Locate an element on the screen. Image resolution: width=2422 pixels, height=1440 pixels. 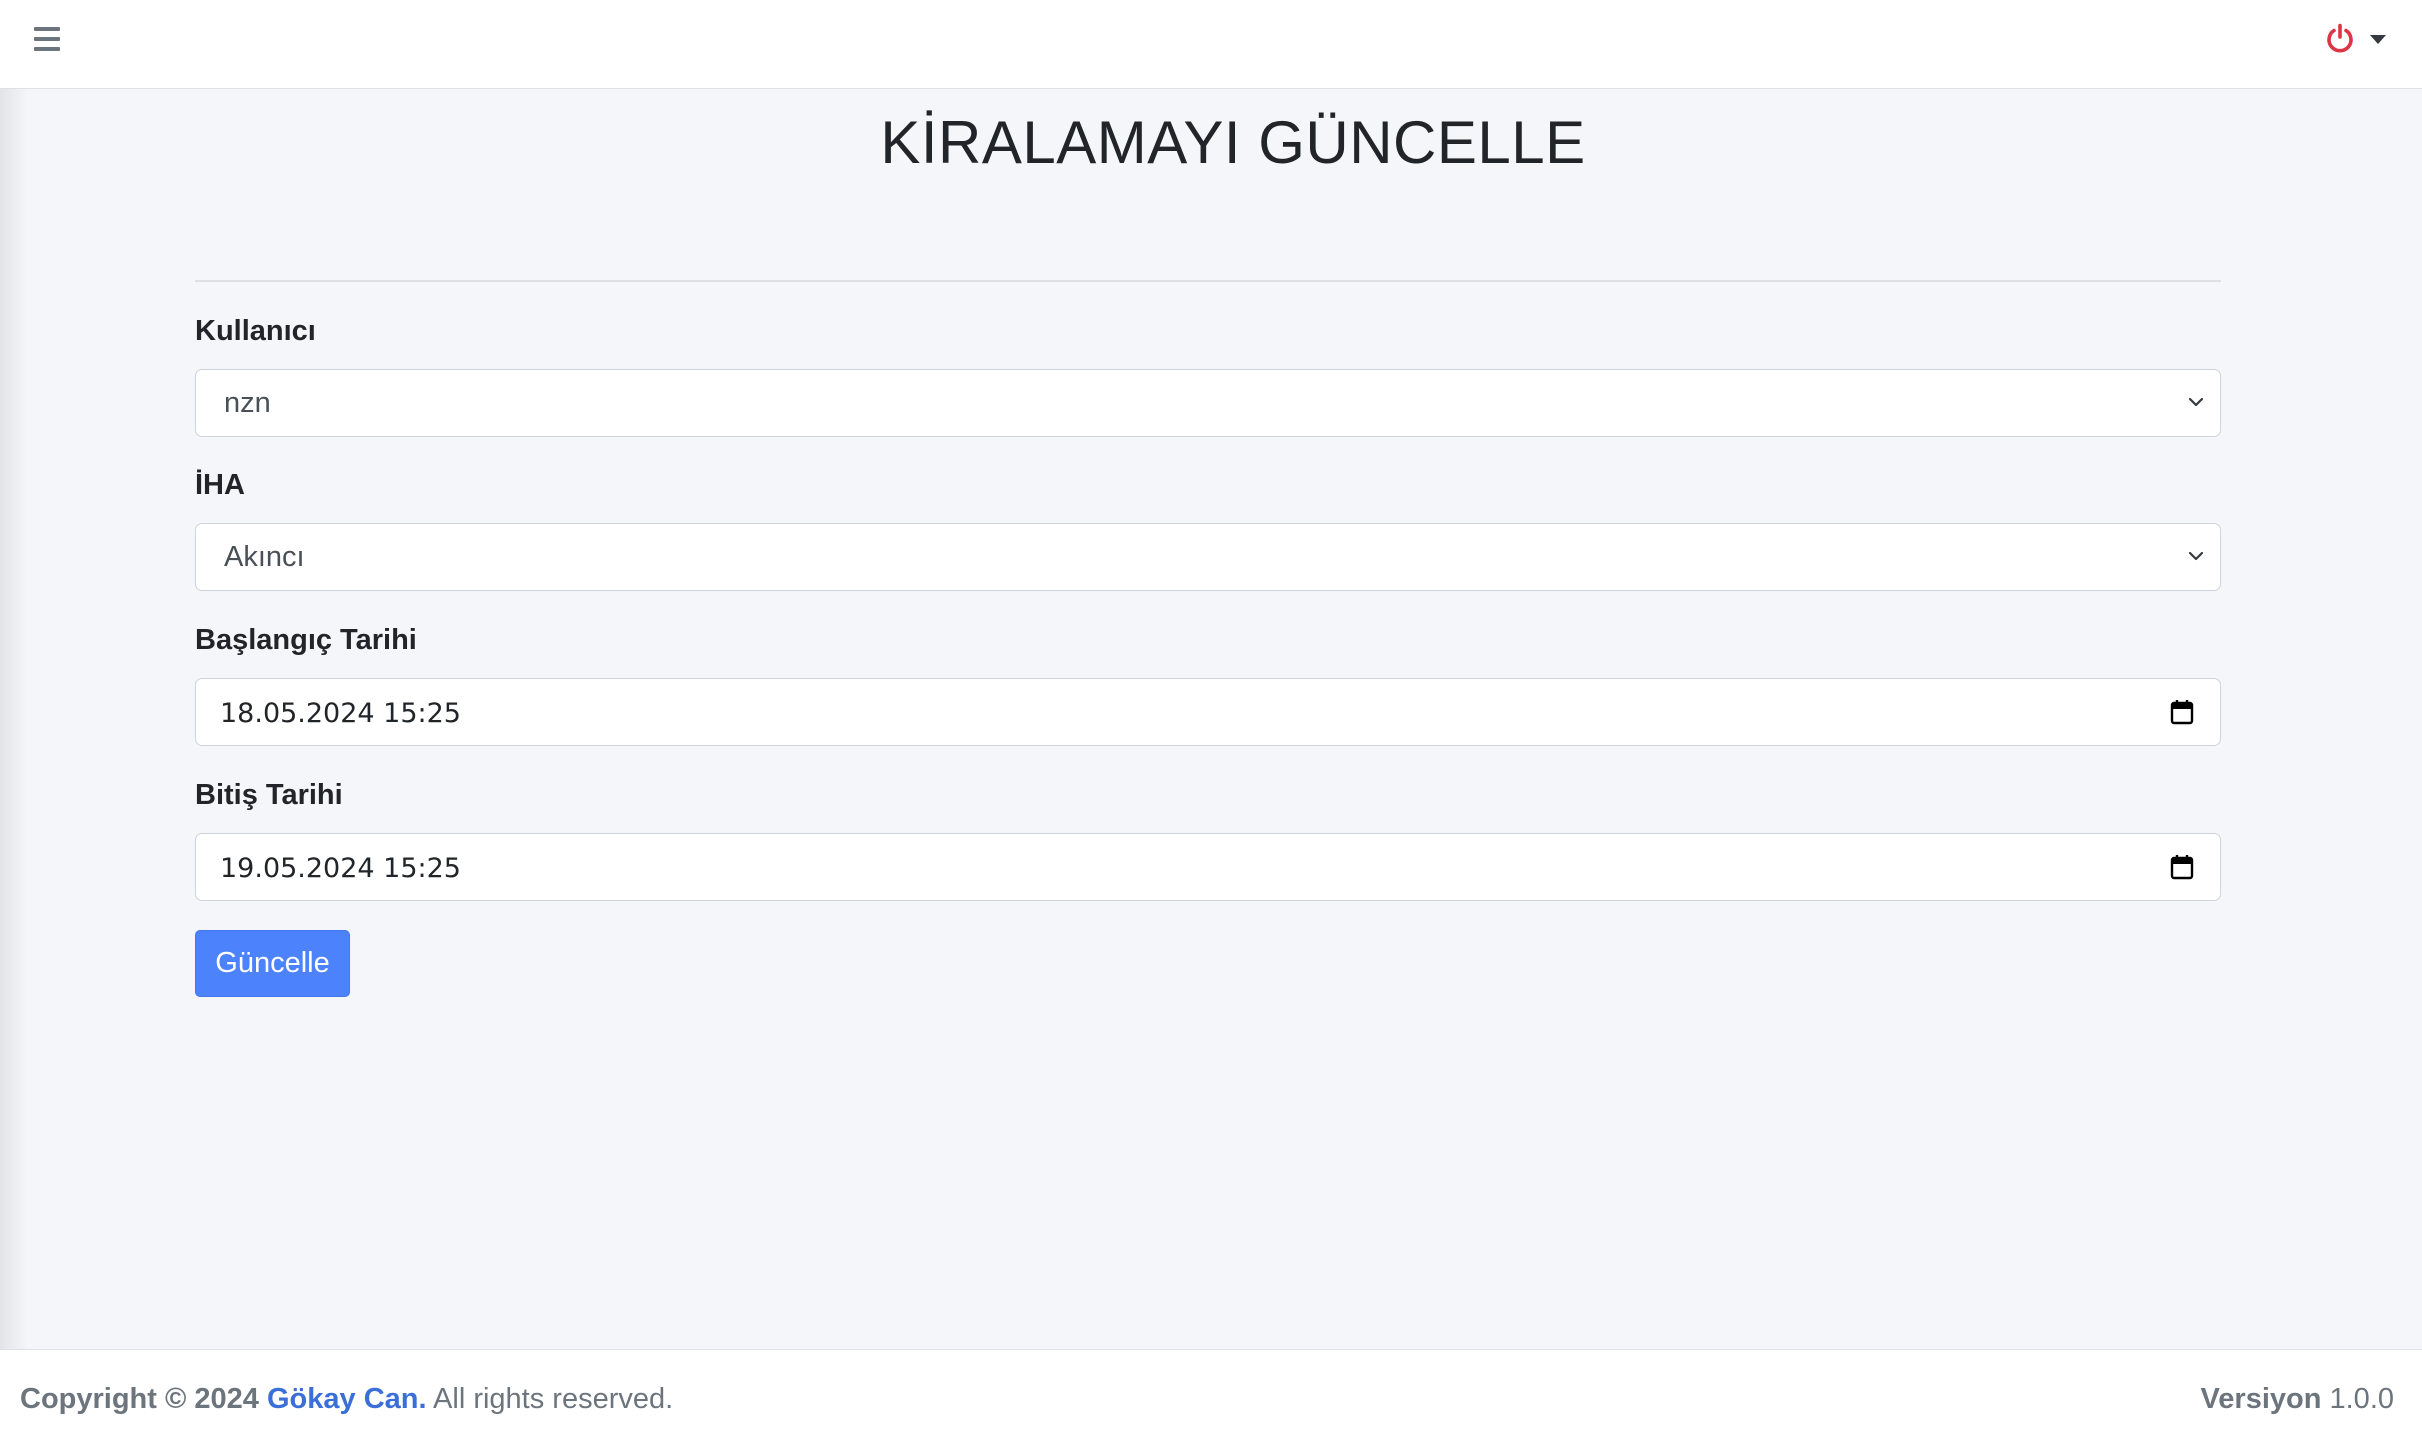
version-value: 1.0.0 is located at coordinates (2362, 1399).